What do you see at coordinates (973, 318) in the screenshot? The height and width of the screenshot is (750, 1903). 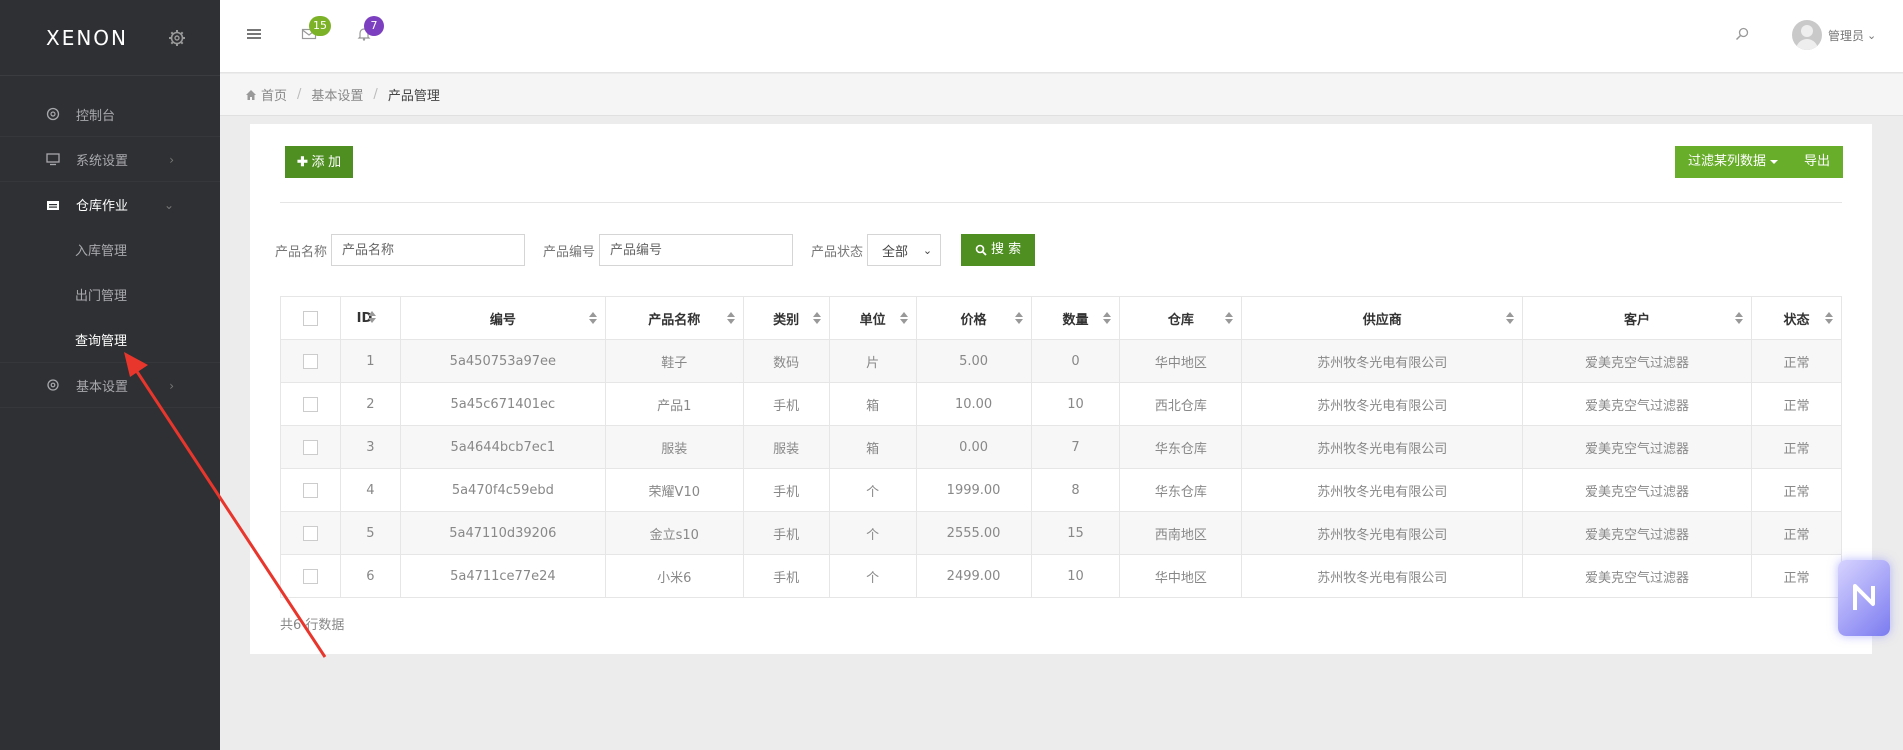 I see `column-header-price: 价格` at bounding box center [973, 318].